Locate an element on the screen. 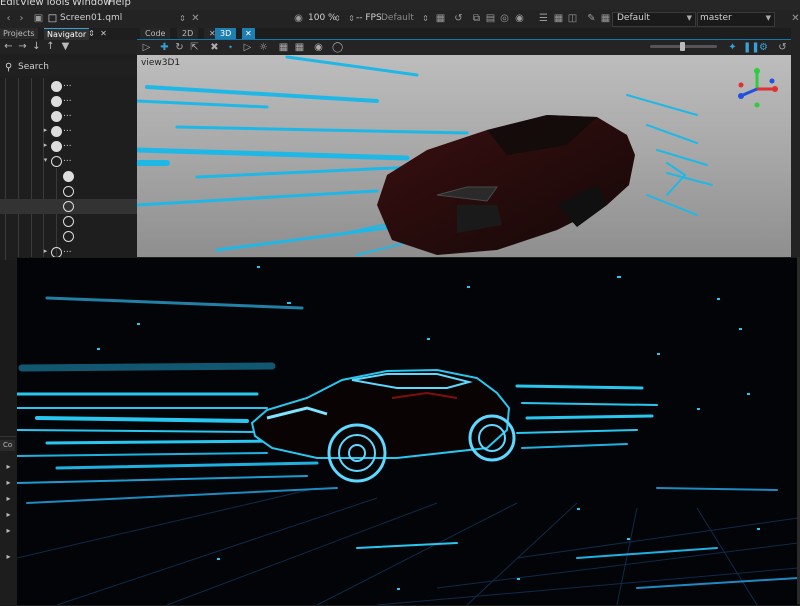 This screenshot has width=800, height=606. close-panel-icon: ✕ is located at coordinates (103, 33).